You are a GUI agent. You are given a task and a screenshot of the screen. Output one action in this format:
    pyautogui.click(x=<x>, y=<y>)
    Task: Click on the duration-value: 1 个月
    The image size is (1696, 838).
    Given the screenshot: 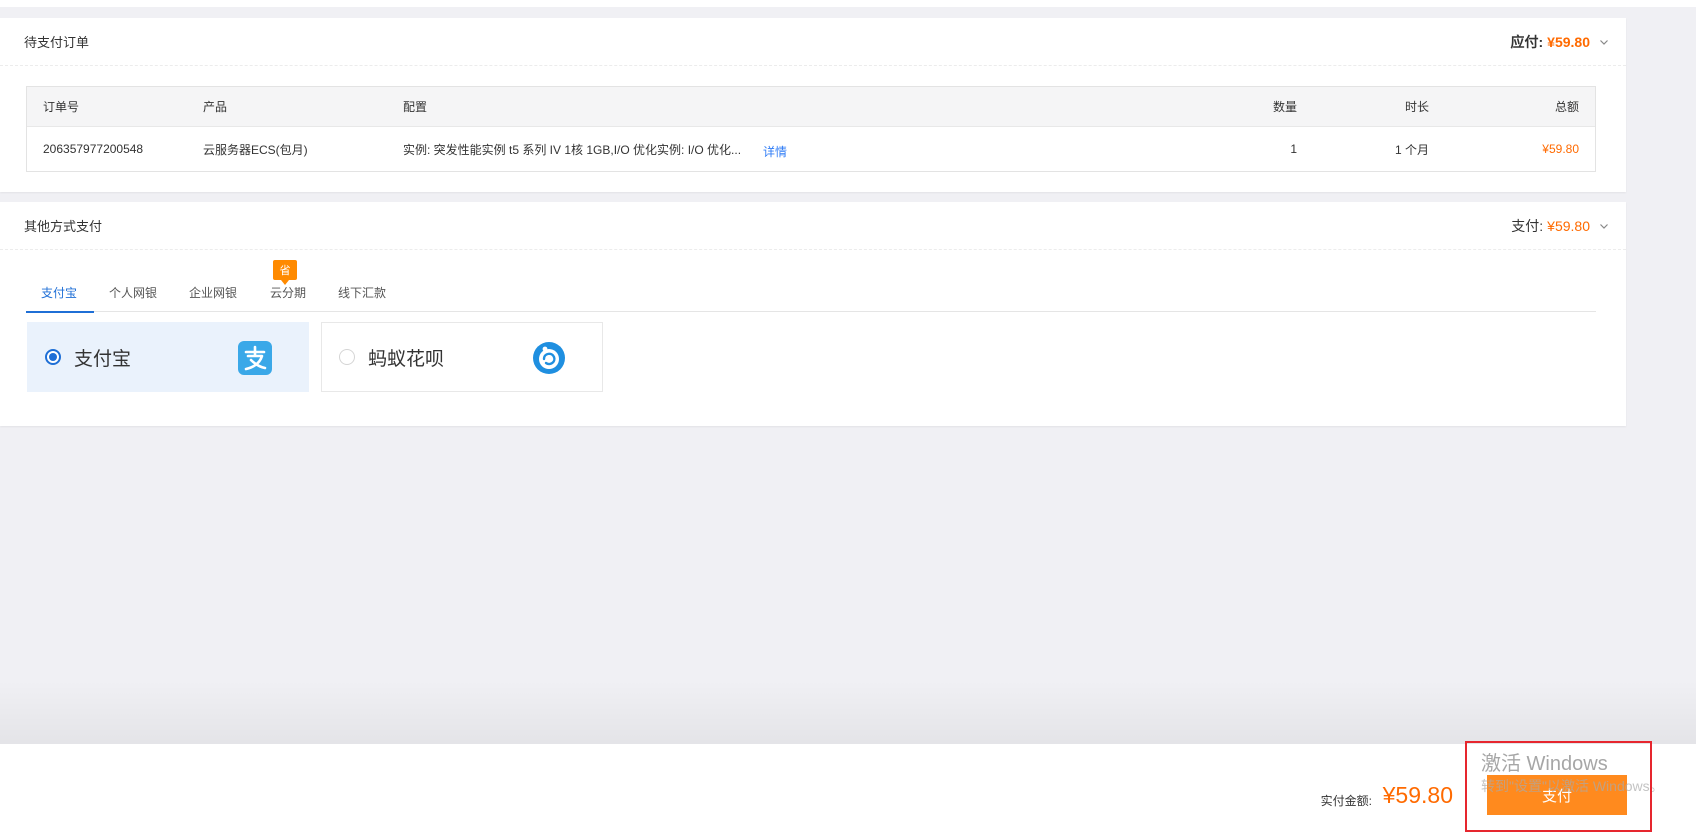 What is the action you would take?
    pyautogui.click(x=1411, y=149)
    